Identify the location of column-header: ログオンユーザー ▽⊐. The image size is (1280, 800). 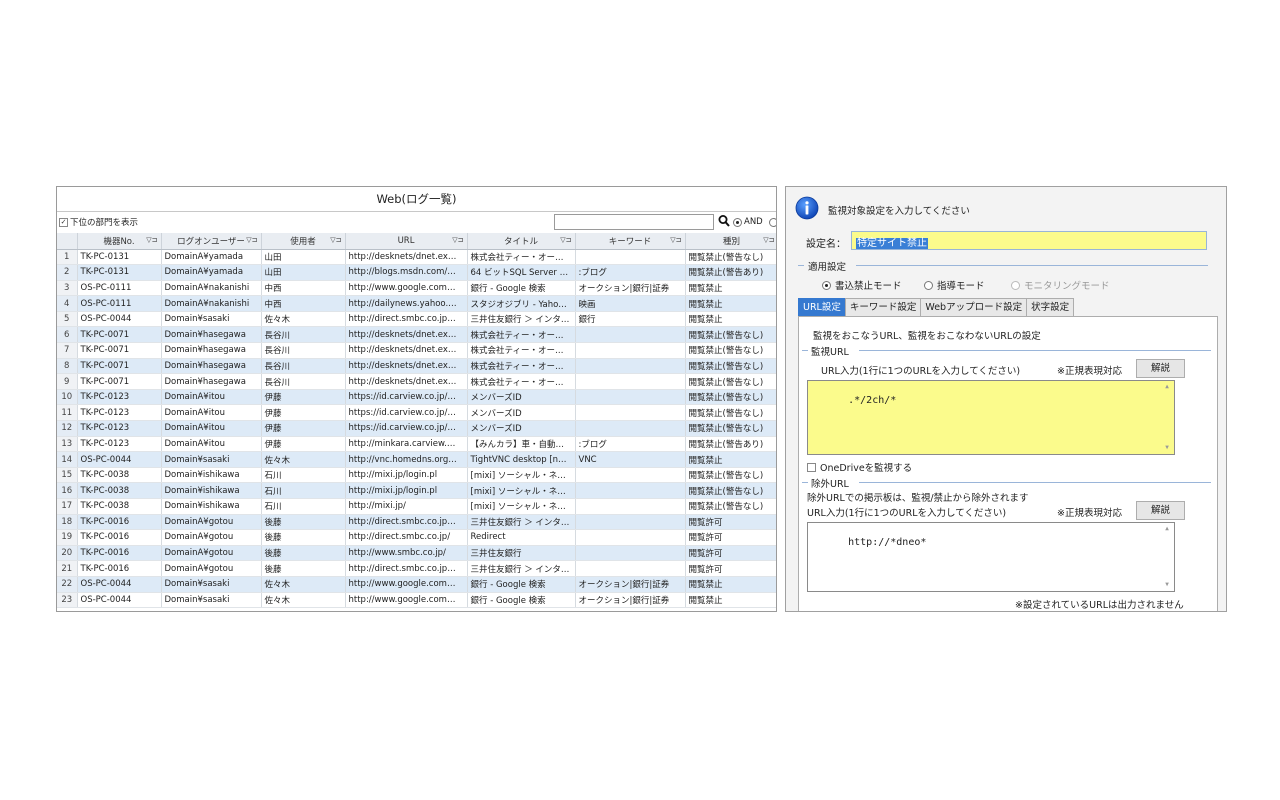
(211, 241).